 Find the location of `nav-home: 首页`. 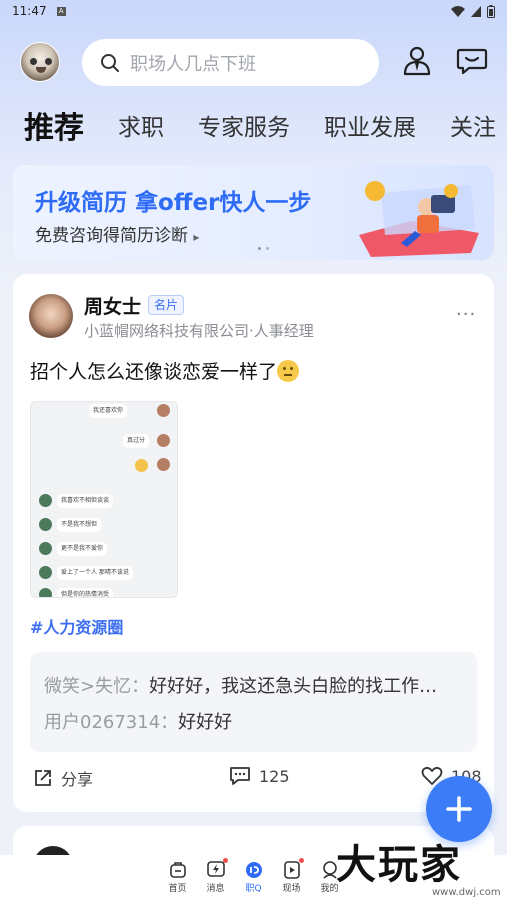

nav-home: 首页 is located at coordinates (178, 879).